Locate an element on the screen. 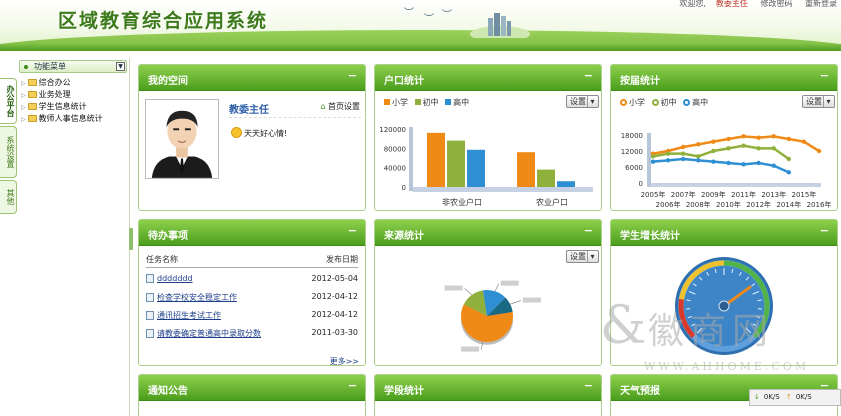 The height and width of the screenshot is (416, 841). gauge-tick is located at coordinates (759, 300).